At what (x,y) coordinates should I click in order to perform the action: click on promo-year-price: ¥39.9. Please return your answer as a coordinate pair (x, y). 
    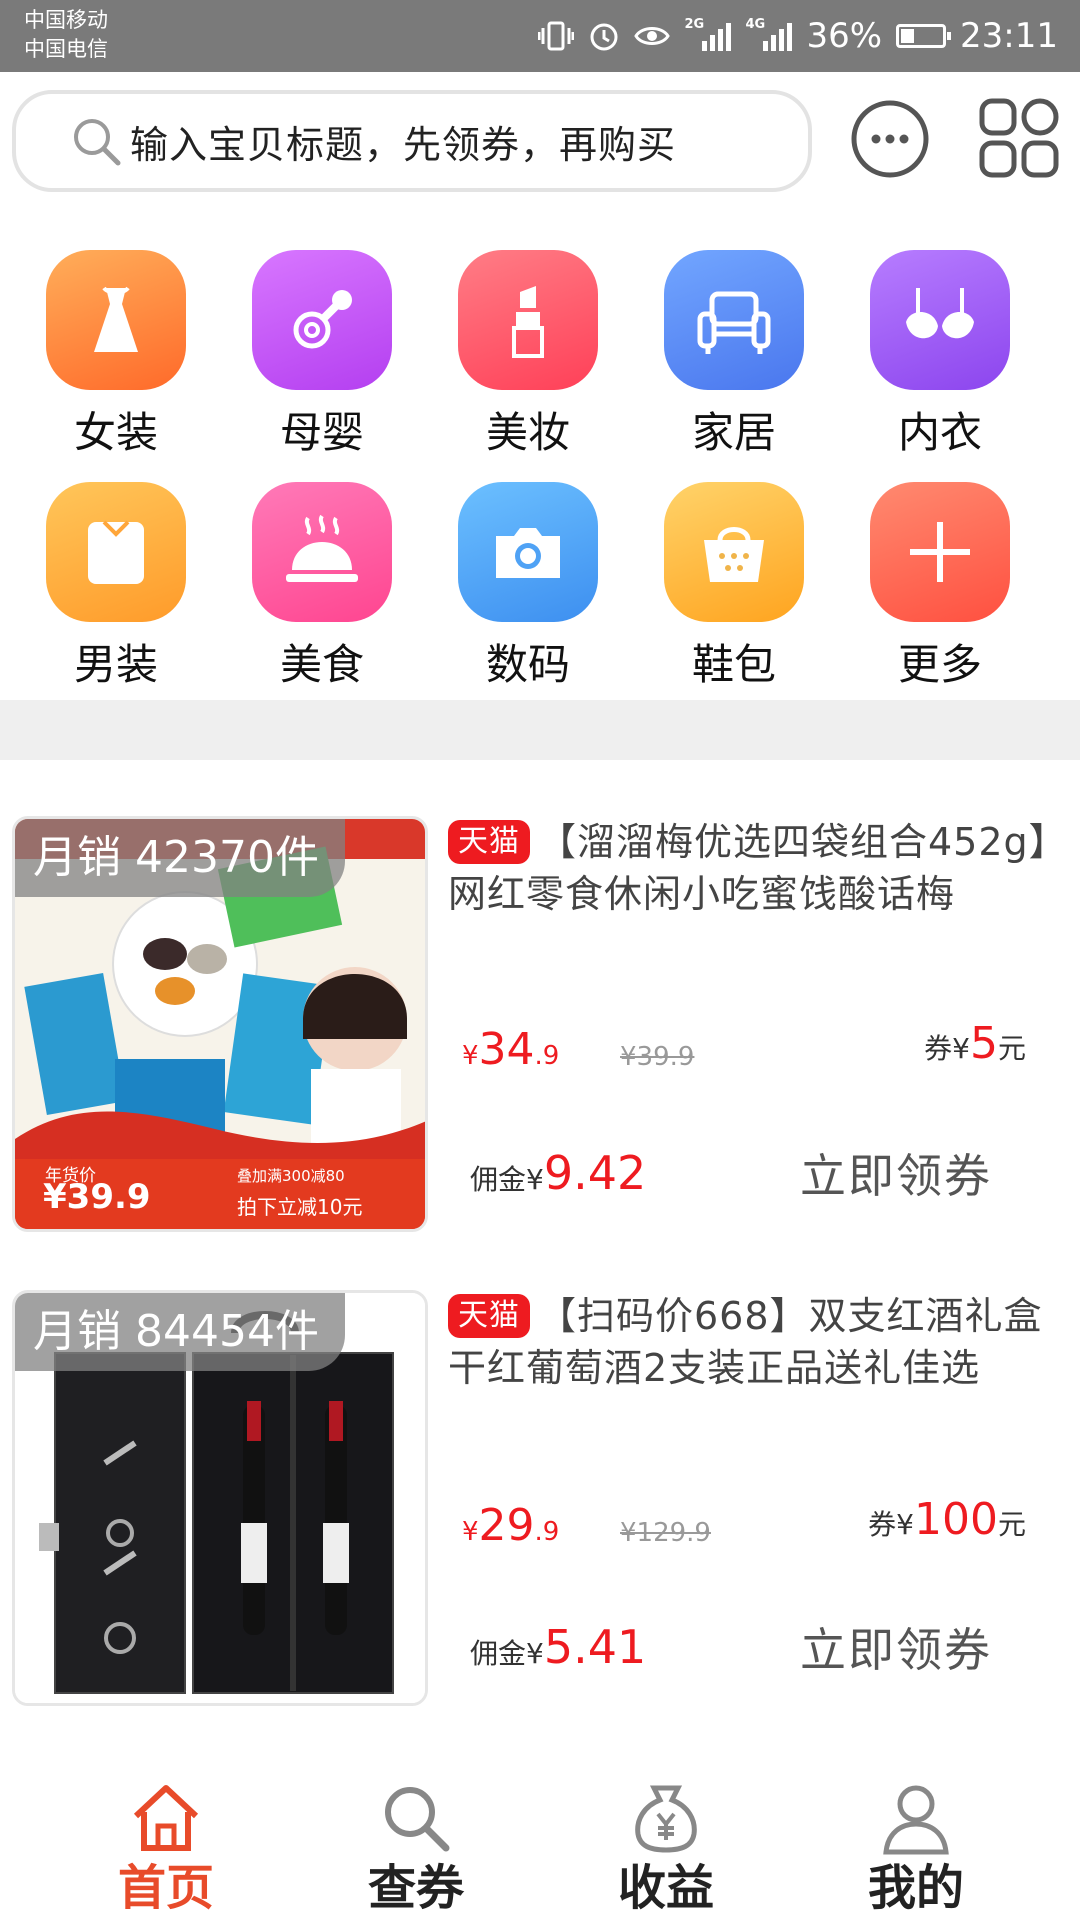
    Looking at the image, I should click on (97, 1197).